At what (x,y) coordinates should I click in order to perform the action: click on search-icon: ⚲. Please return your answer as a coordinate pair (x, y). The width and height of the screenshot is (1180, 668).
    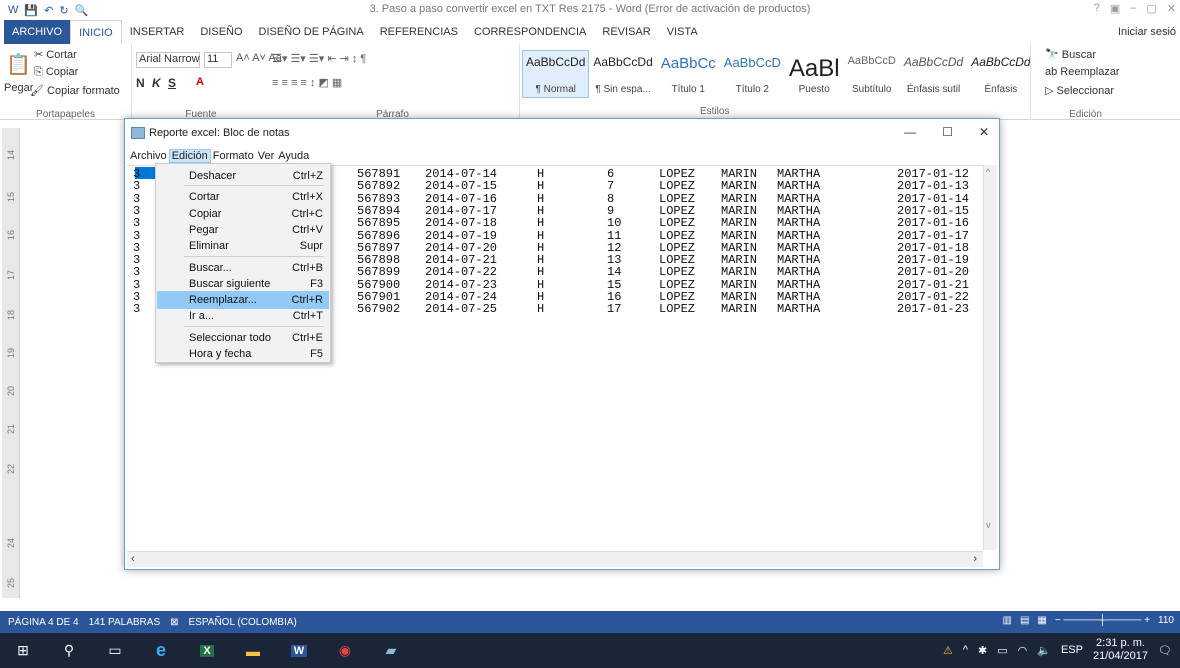
    Looking at the image, I should click on (69, 650).